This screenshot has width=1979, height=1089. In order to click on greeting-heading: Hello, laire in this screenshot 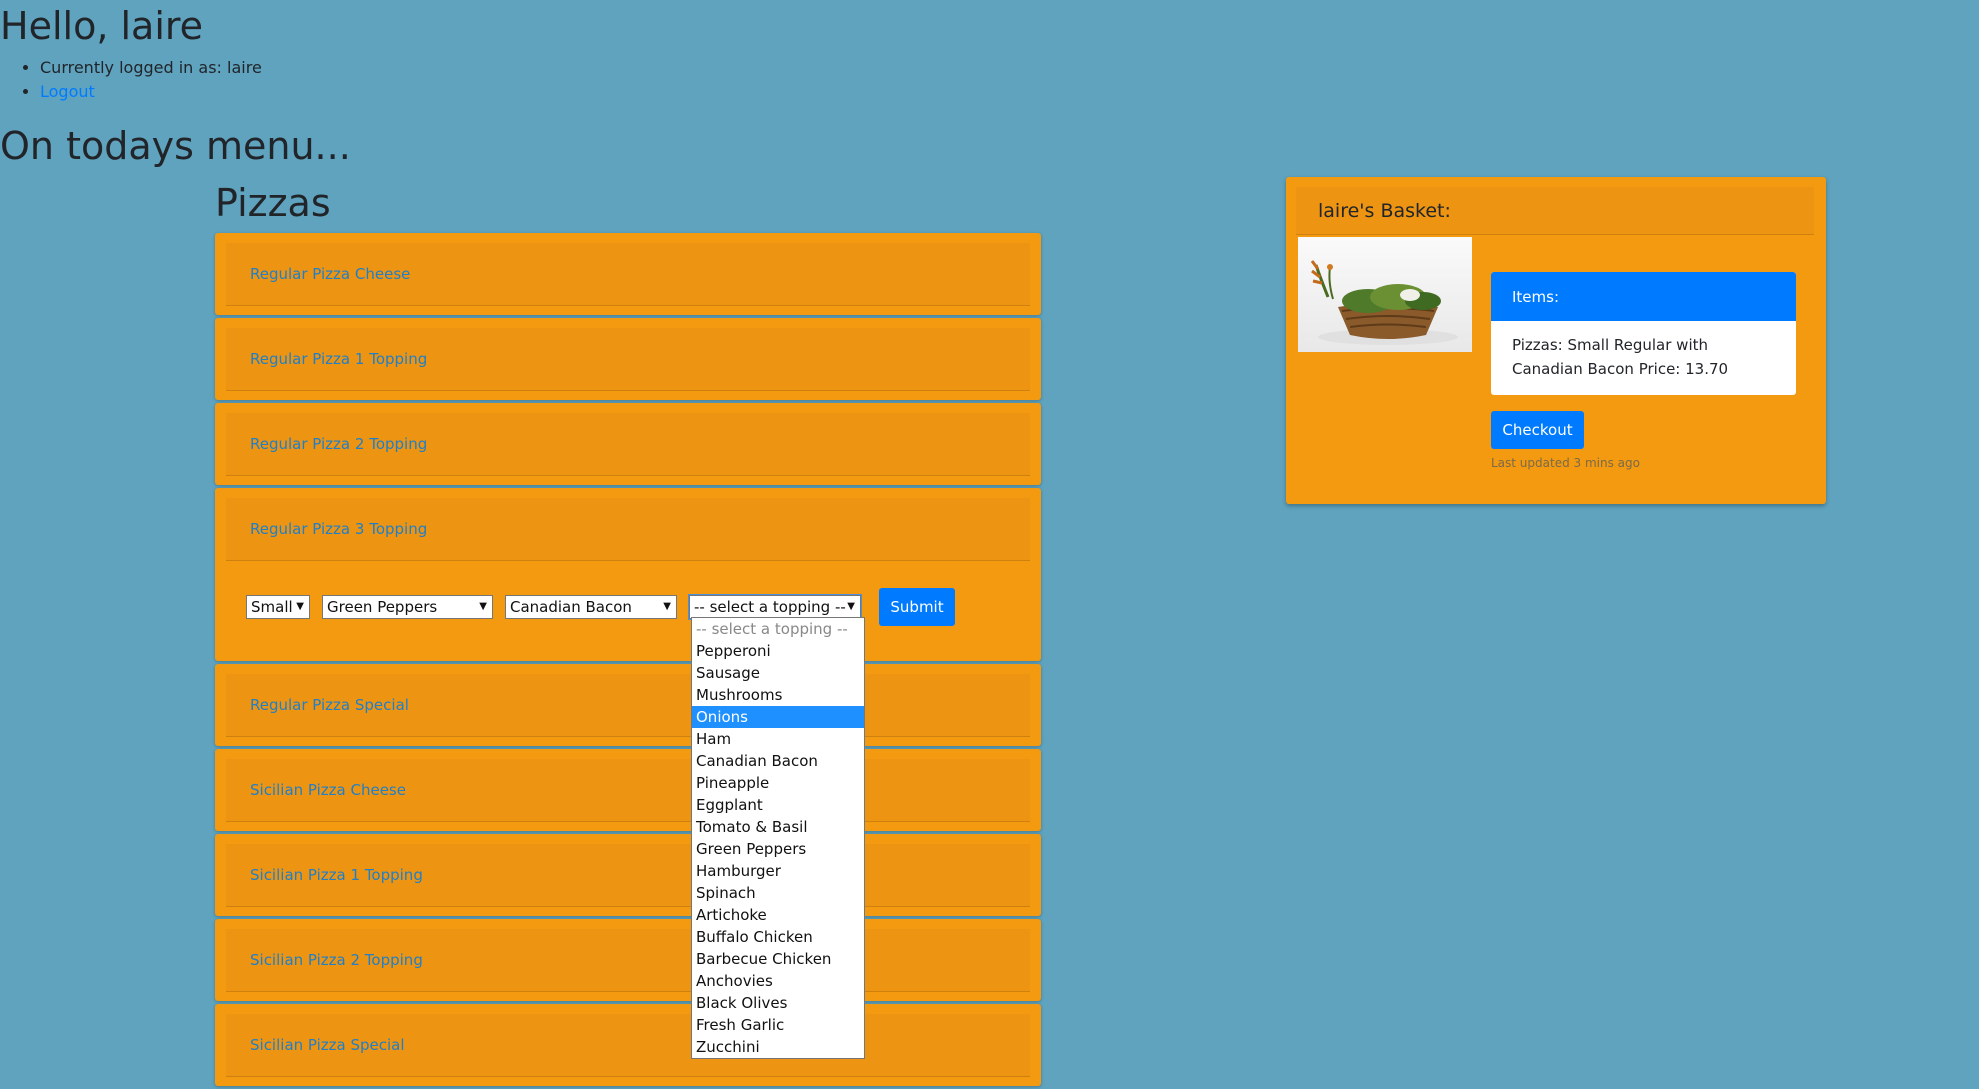, I will do `click(102, 26)`.